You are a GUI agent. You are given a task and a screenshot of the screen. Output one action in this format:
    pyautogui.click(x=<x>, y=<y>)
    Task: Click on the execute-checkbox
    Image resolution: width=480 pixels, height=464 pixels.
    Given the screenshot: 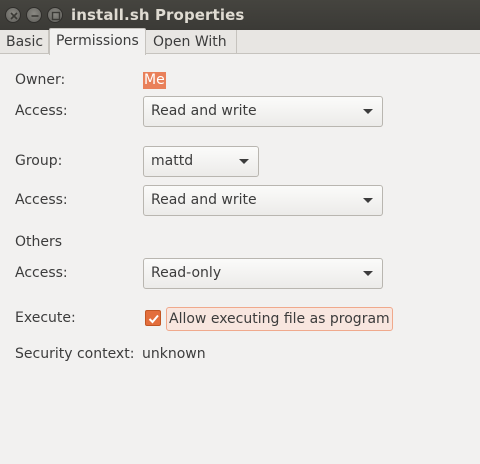 What is the action you would take?
    pyautogui.click(x=153, y=318)
    